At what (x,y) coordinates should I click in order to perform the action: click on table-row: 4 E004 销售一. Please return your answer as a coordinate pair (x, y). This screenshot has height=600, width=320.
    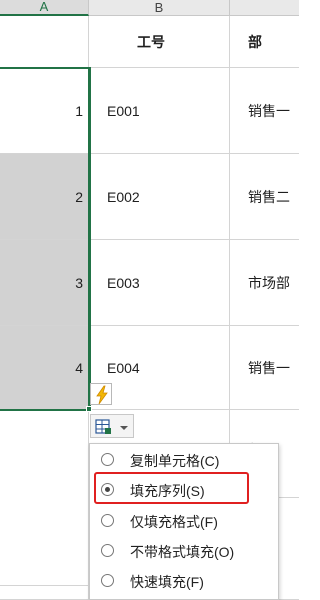
    Looking at the image, I should click on (149, 368).